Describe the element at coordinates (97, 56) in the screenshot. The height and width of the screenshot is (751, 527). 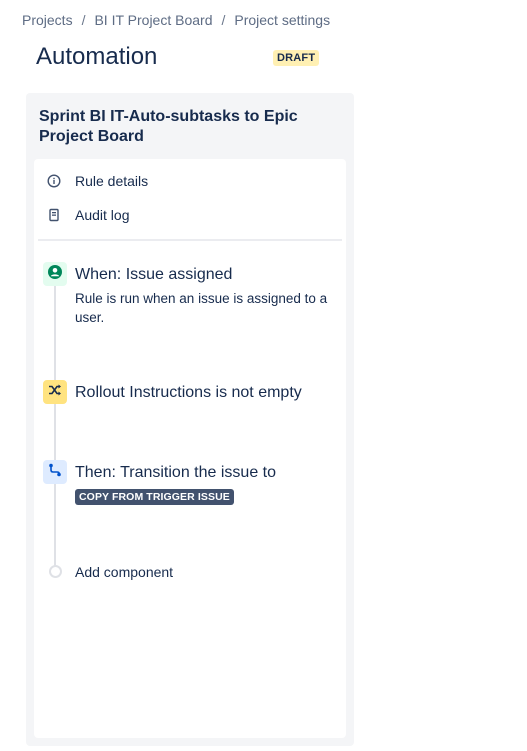
I see `page-title: Automation` at that location.